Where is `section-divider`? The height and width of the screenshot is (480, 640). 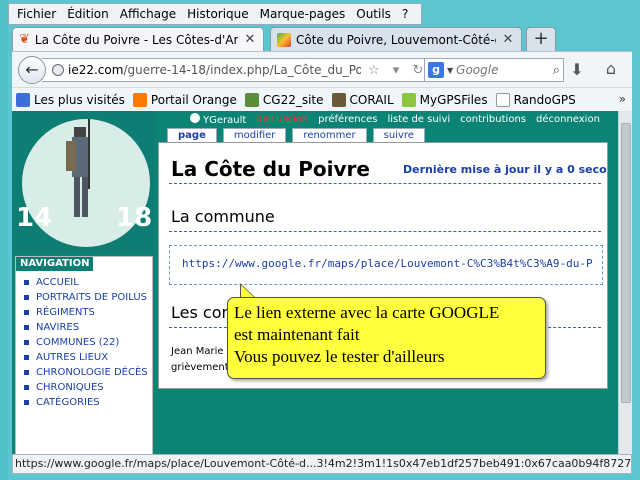
section-divider is located at coordinates (385, 231).